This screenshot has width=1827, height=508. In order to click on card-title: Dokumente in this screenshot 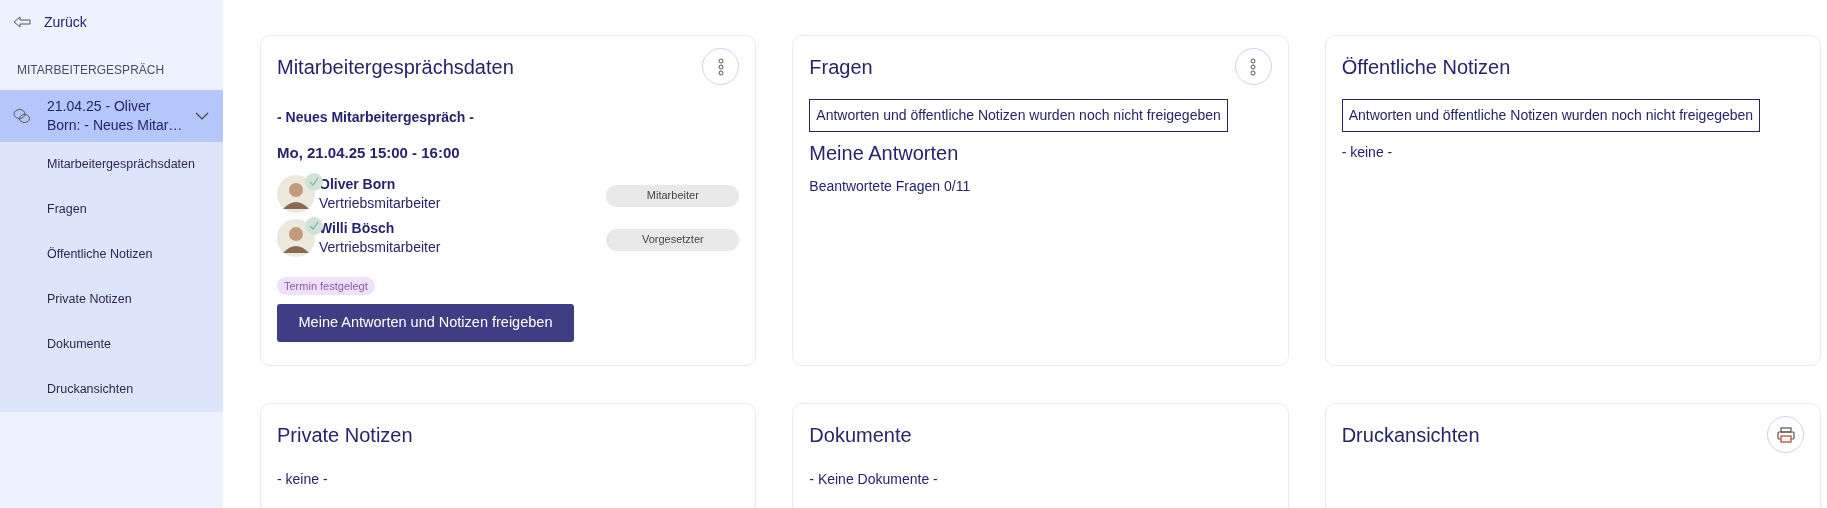, I will do `click(860, 435)`.